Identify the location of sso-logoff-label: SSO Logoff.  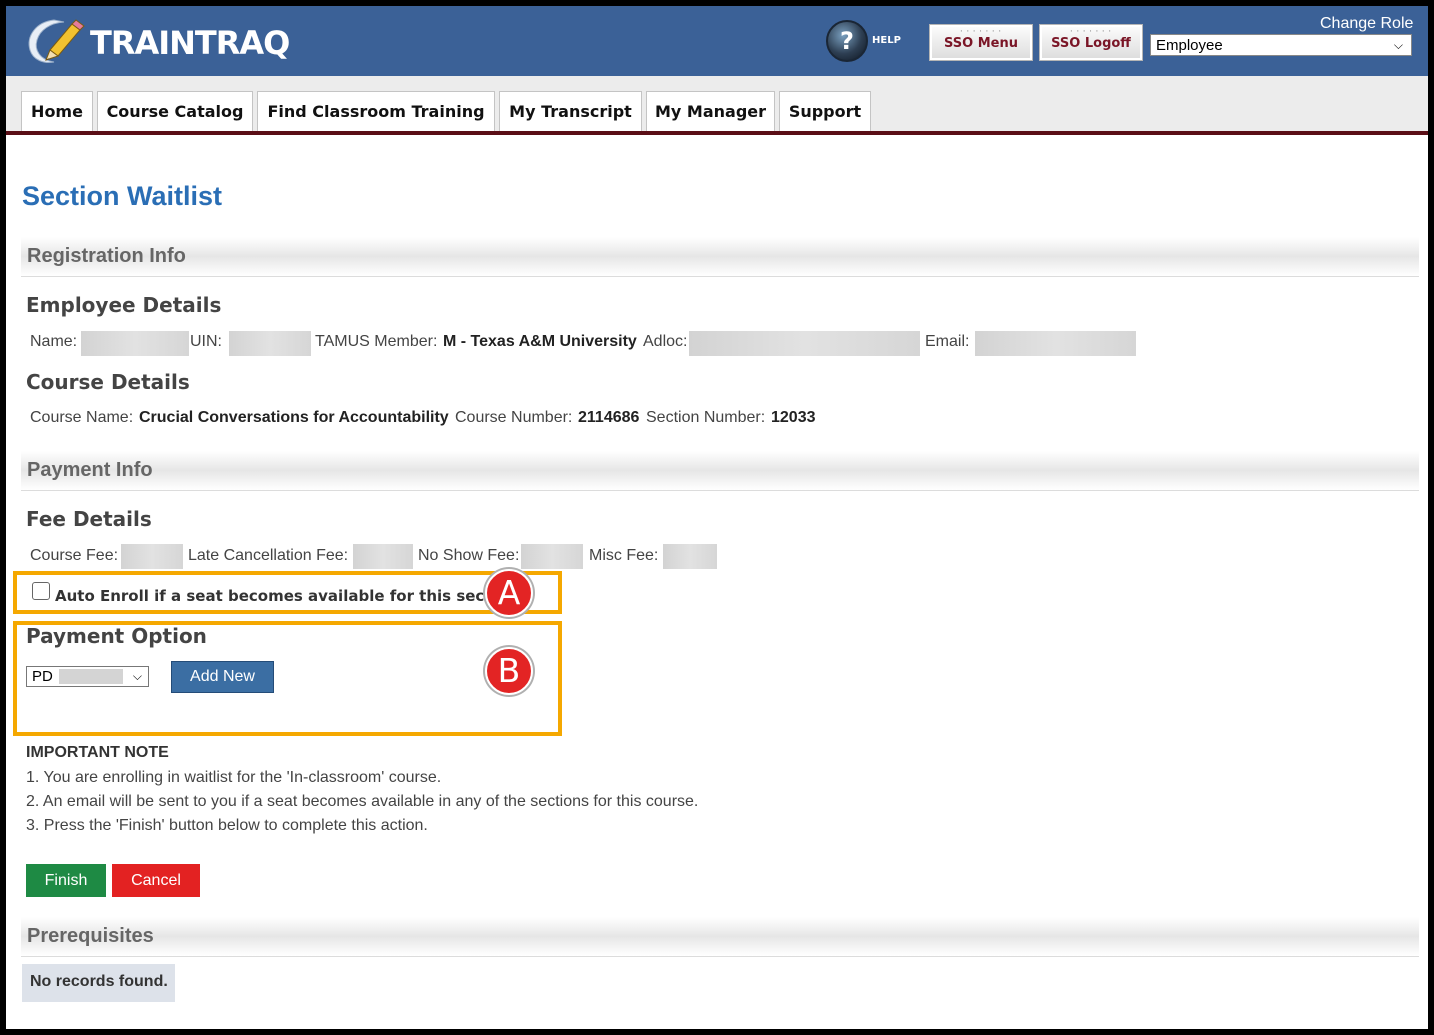
(1091, 43).